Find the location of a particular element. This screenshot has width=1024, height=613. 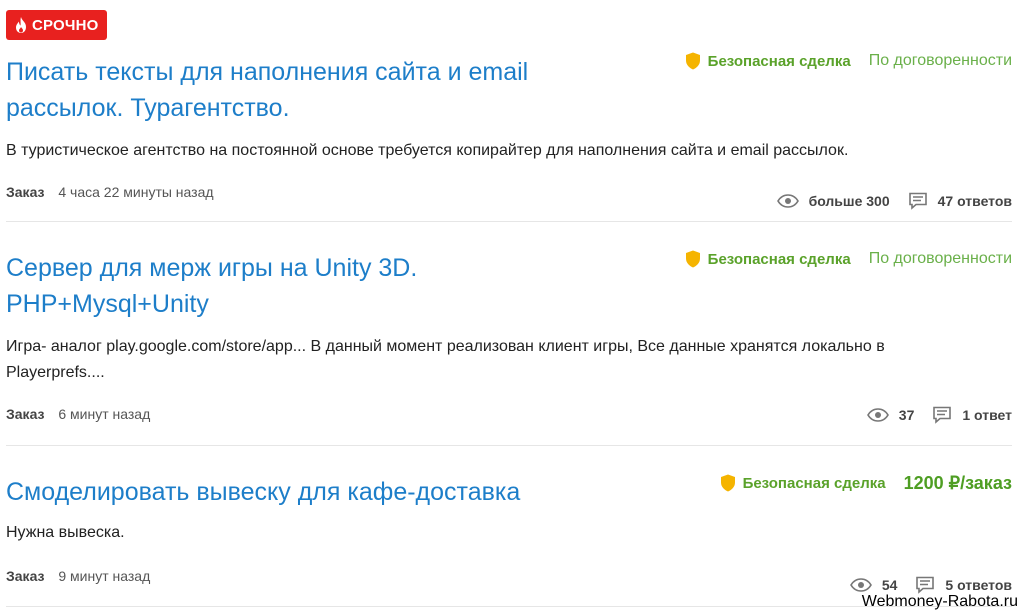

task-time: 9 минут назад is located at coordinates (104, 576).